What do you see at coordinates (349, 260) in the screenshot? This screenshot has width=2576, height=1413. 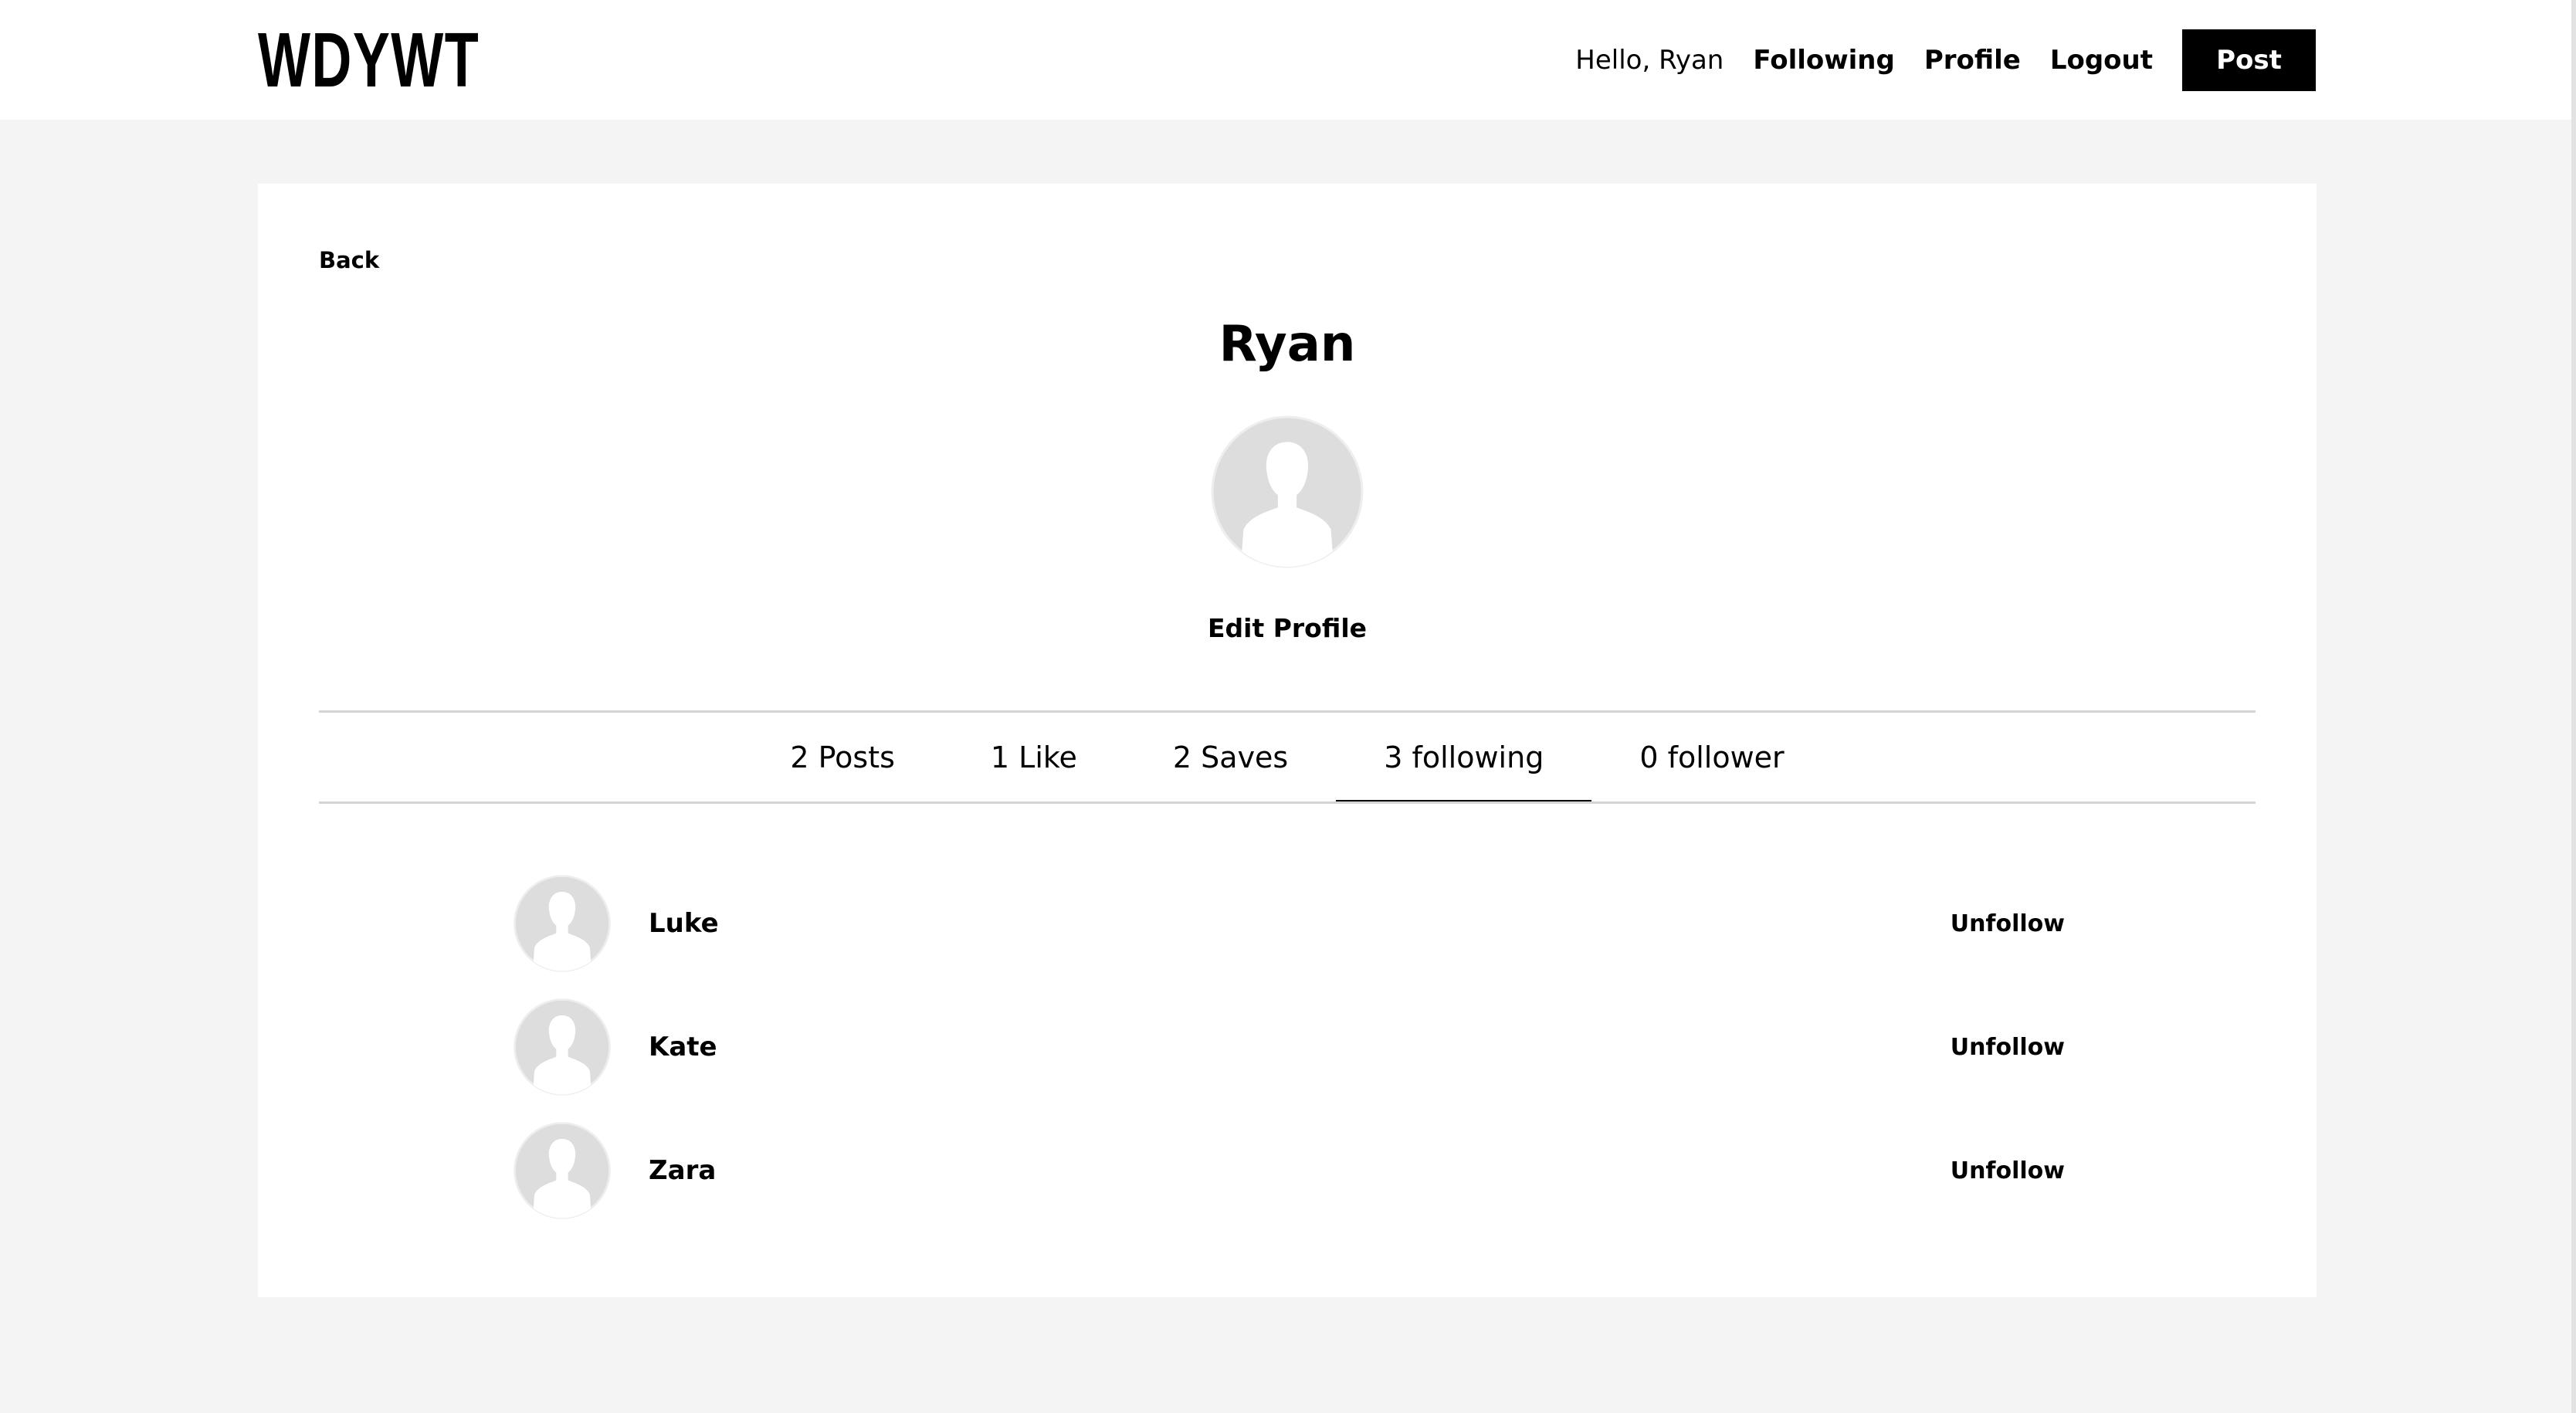 I see `back-link: Back` at bounding box center [349, 260].